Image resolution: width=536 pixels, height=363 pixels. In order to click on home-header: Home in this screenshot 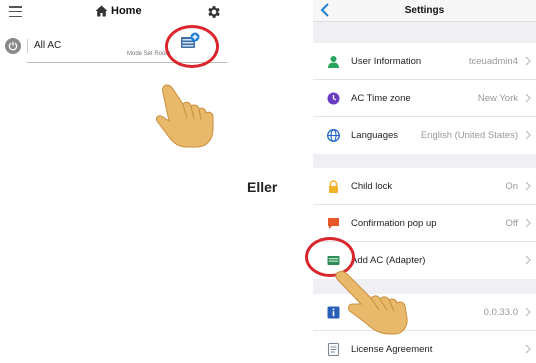, I will do `click(116, 13)`.